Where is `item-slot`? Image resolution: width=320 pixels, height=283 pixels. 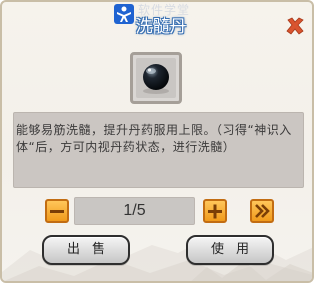
item-slot is located at coordinates (156, 78).